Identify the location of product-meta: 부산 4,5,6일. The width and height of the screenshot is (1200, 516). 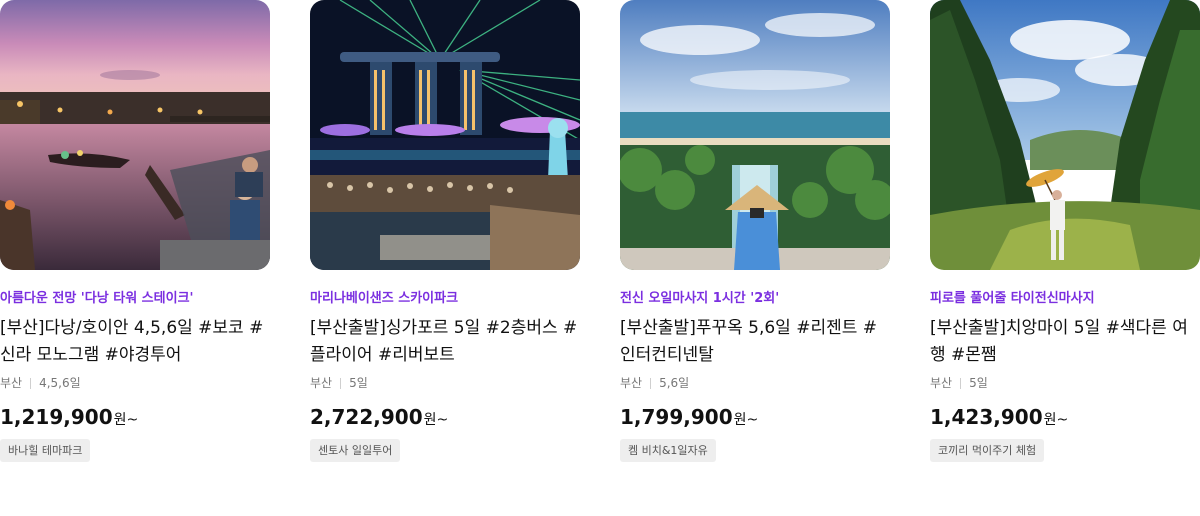
(135, 383).